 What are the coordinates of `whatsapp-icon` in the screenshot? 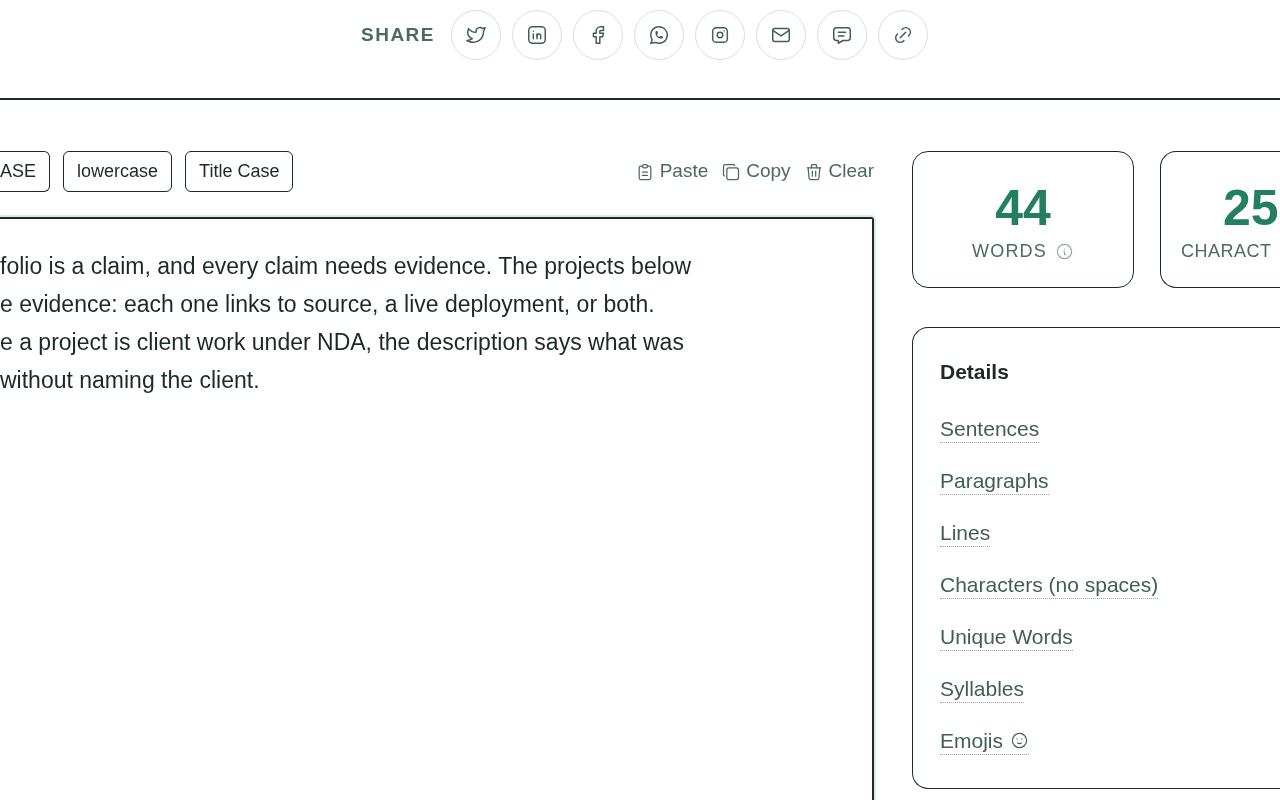 It's located at (659, 35).